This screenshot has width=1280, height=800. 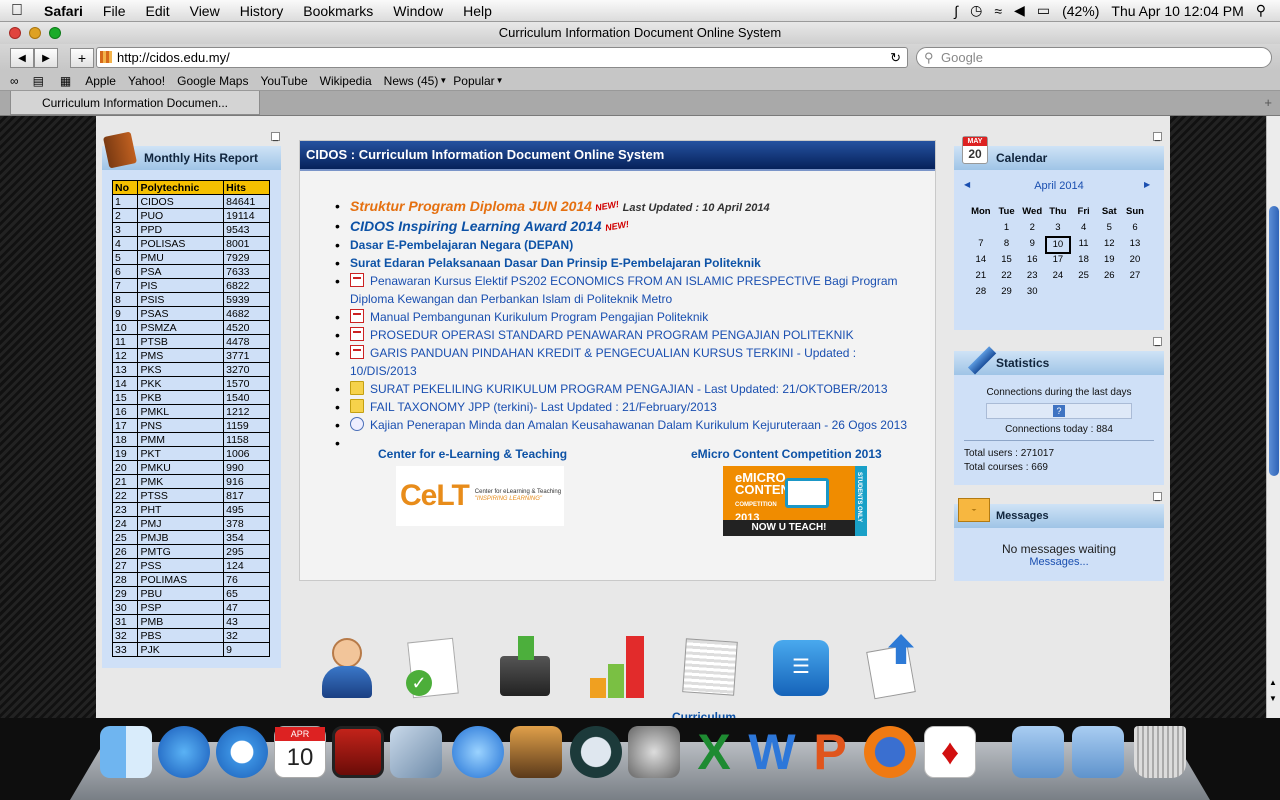 What do you see at coordinates (461, 245) in the screenshot?
I see `news-link: Dasar E-Pembelajaran Negara (DEPAN)` at bounding box center [461, 245].